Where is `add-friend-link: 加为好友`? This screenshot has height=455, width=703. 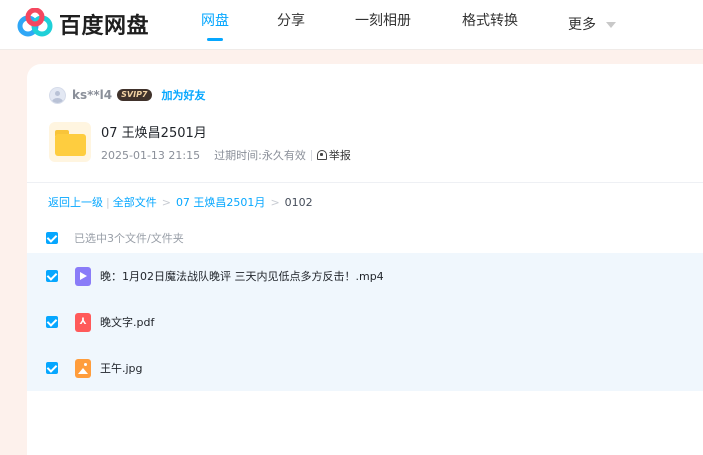
add-friend-link: 加为好友 is located at coordinates (184, 95).